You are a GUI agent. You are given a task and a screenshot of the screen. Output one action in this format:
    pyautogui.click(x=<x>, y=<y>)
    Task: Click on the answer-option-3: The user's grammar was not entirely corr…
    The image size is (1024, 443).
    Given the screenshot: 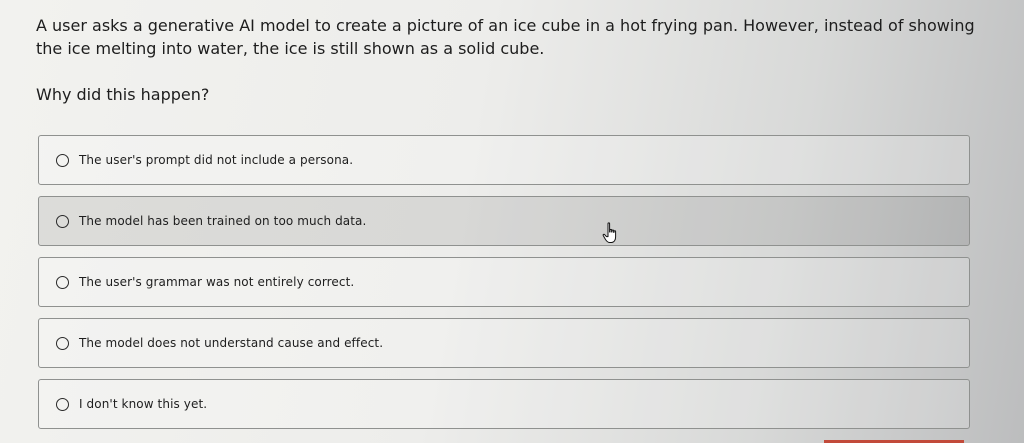 What is the action you would take?
    pyautogui.click(x=504, y=282)
    